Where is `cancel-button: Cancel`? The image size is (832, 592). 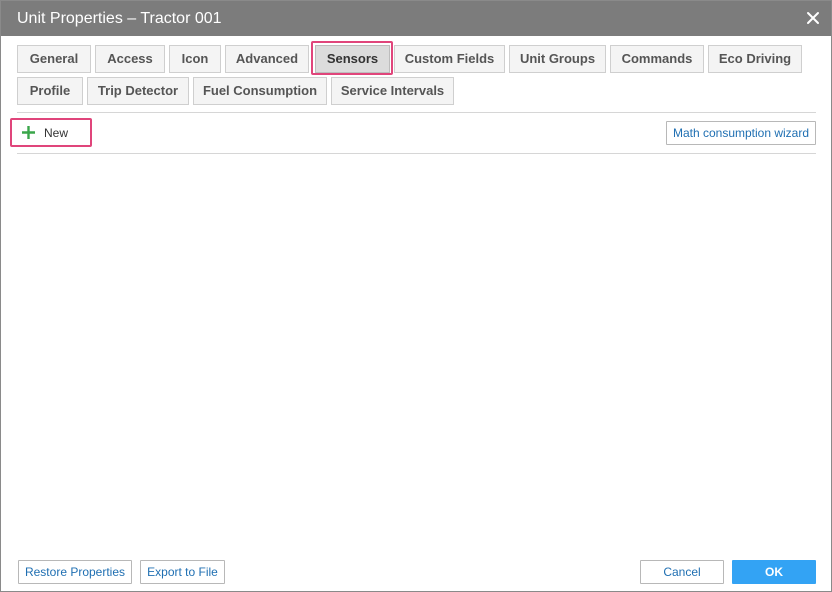 cancel-button: Cancel is located at coordinates (682, 572).